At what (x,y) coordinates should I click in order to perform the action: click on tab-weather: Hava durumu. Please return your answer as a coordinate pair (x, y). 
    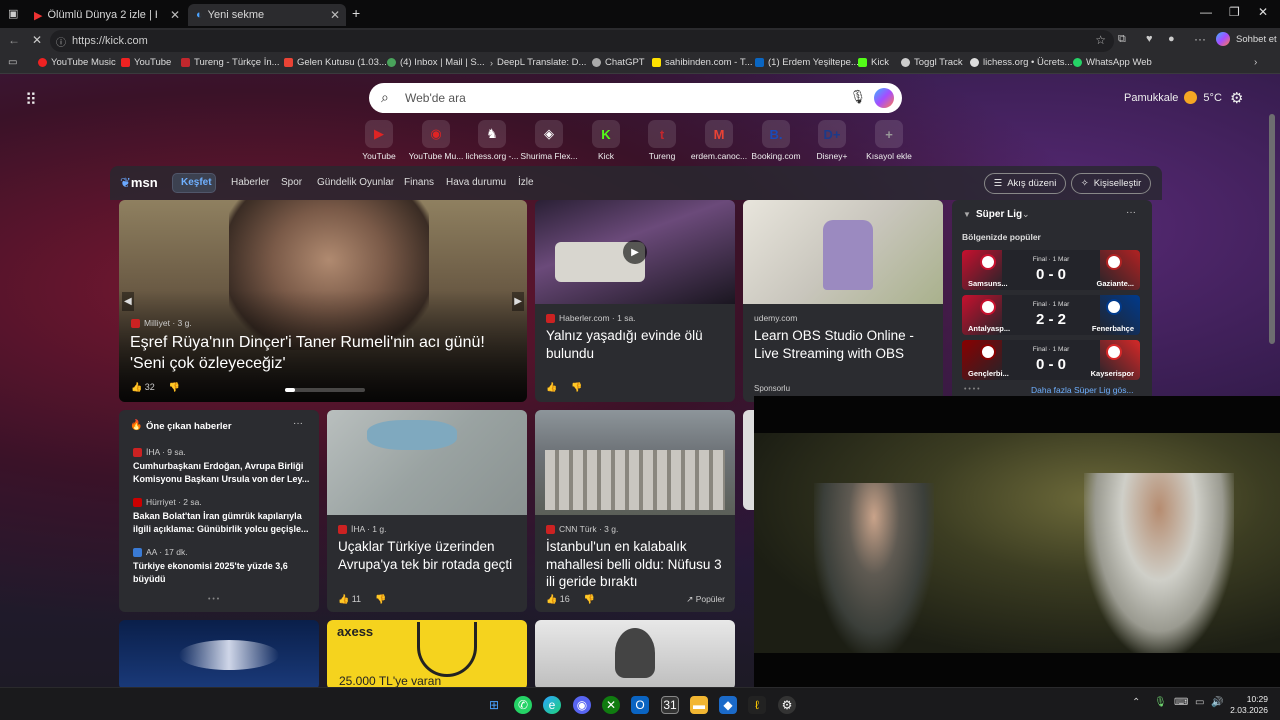
    Looking at the image, I should click on (476, 182).